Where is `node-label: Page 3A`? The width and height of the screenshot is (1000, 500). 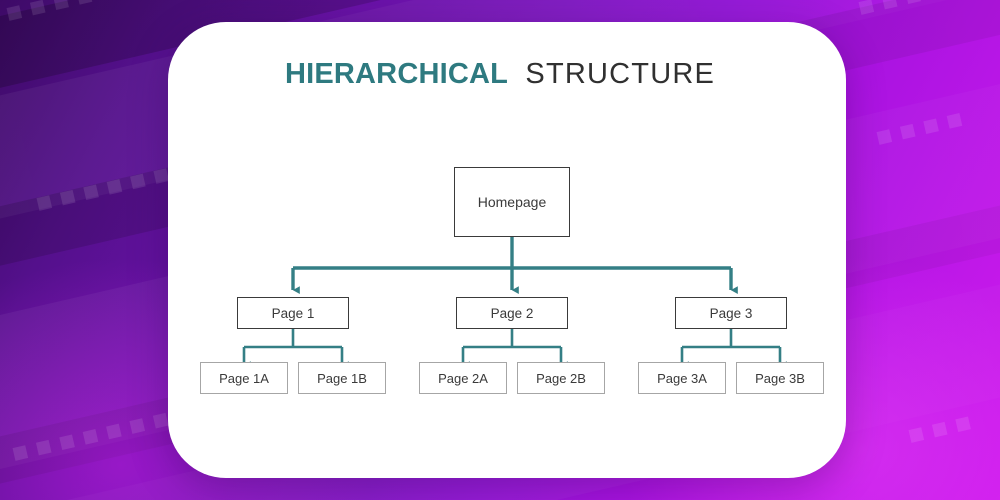 node-label: Page 3A is located at coordinates (682, 378).